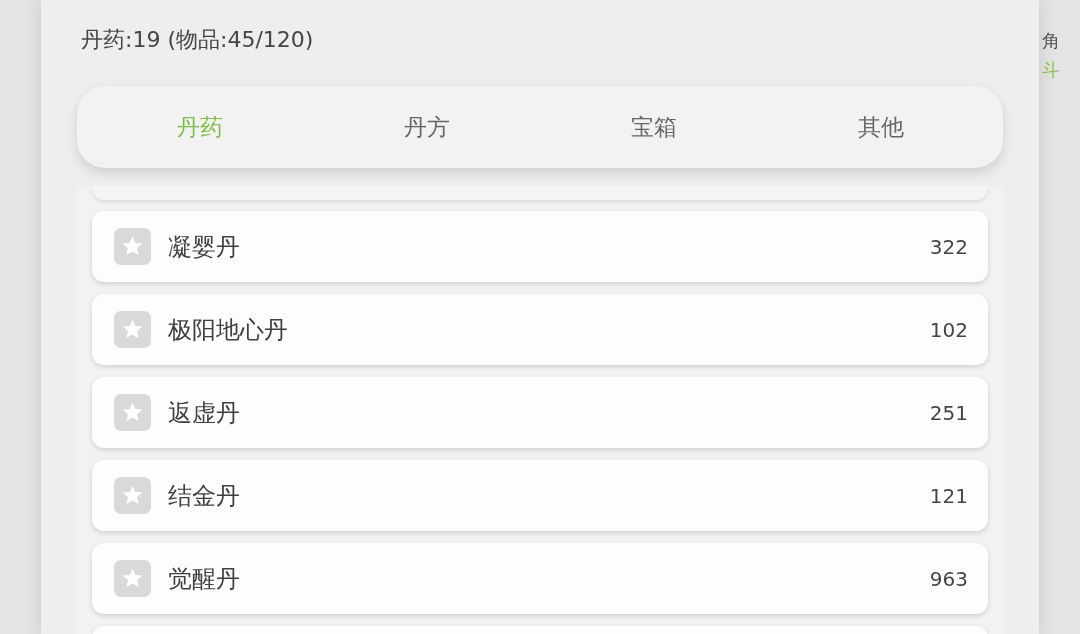 This screenshot has width=1080, height=634. What do you see at coordinates (948, 495) in the screenshot?
I see `item-count: 121` at bounding box center [948, 495].